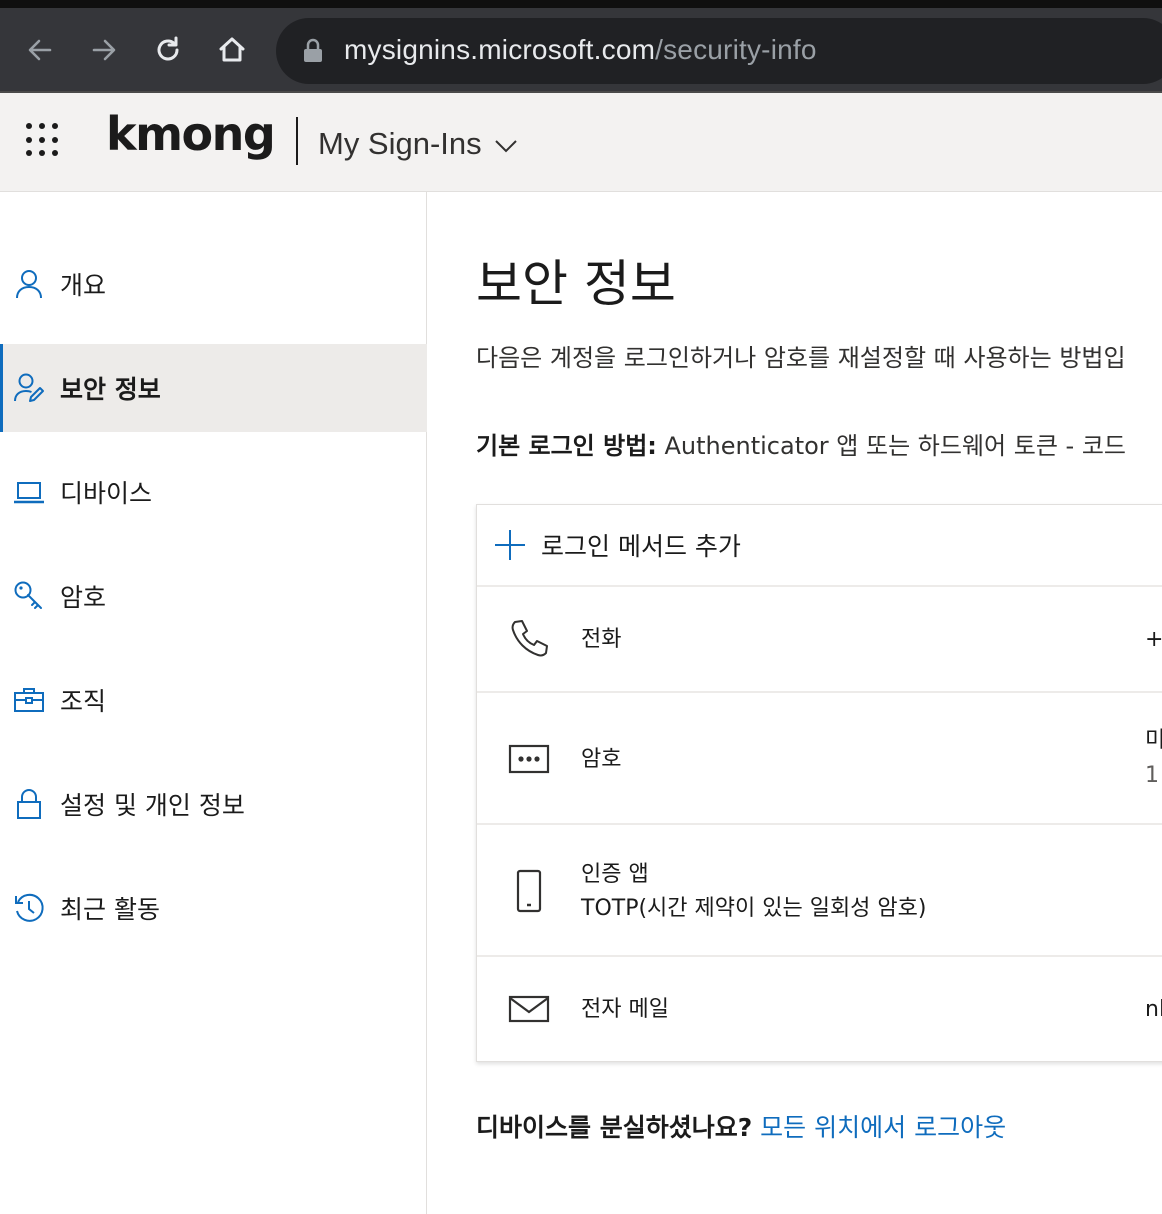 The height and width of the screenshot is (1214, 1162). I want to click on method-row-phone: 전화 +, so click(819, 640).